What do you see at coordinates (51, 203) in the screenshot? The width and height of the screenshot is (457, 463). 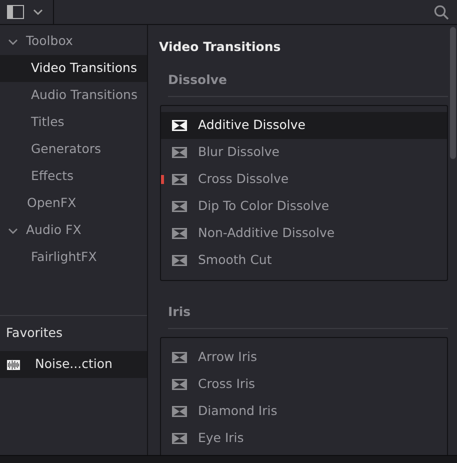 I see `tree-item: OpenFX` at bounding box center [51, 203].